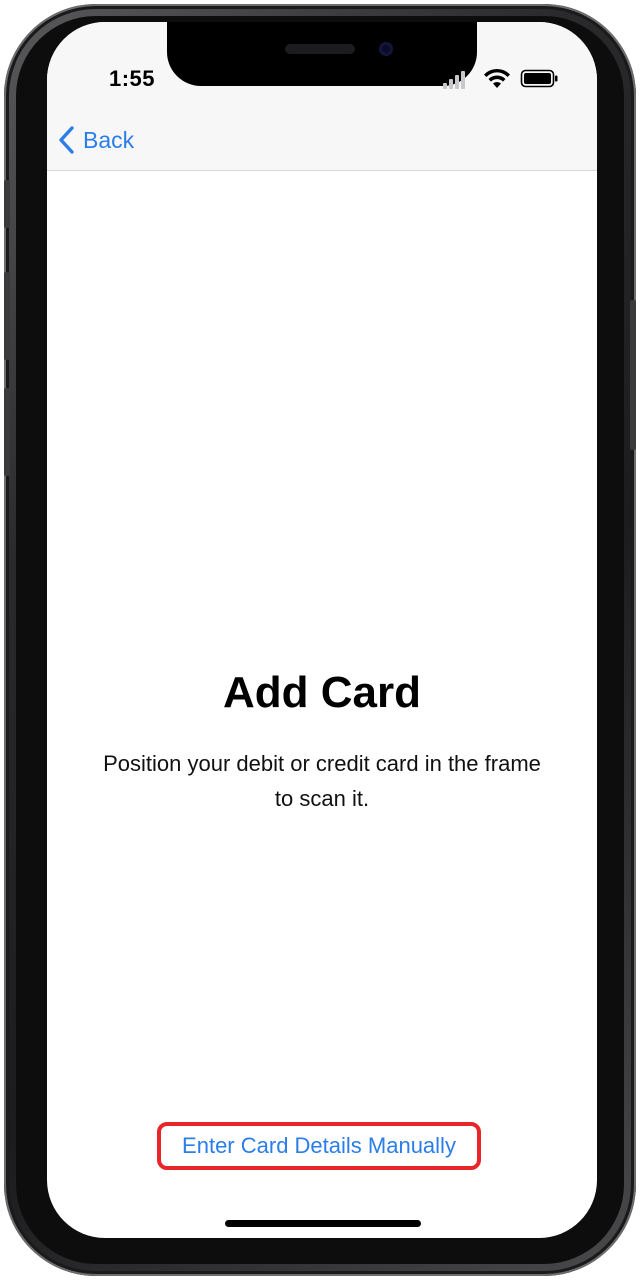  I want to click on back-button-label: Back, so click(109, 139).